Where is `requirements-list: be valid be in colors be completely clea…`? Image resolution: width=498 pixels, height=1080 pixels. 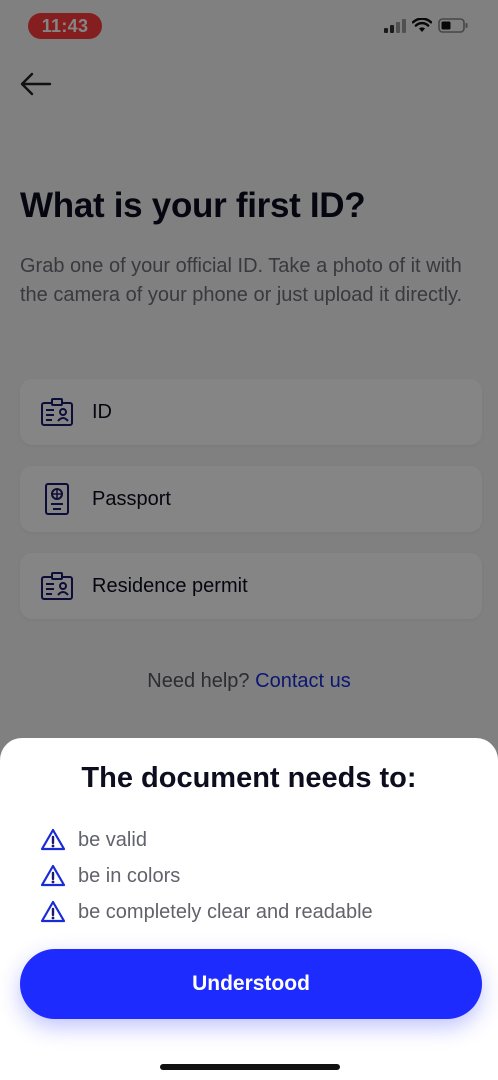
requirements-list: be valid be in colors be completely clea… is located at coordinates (206, 876).